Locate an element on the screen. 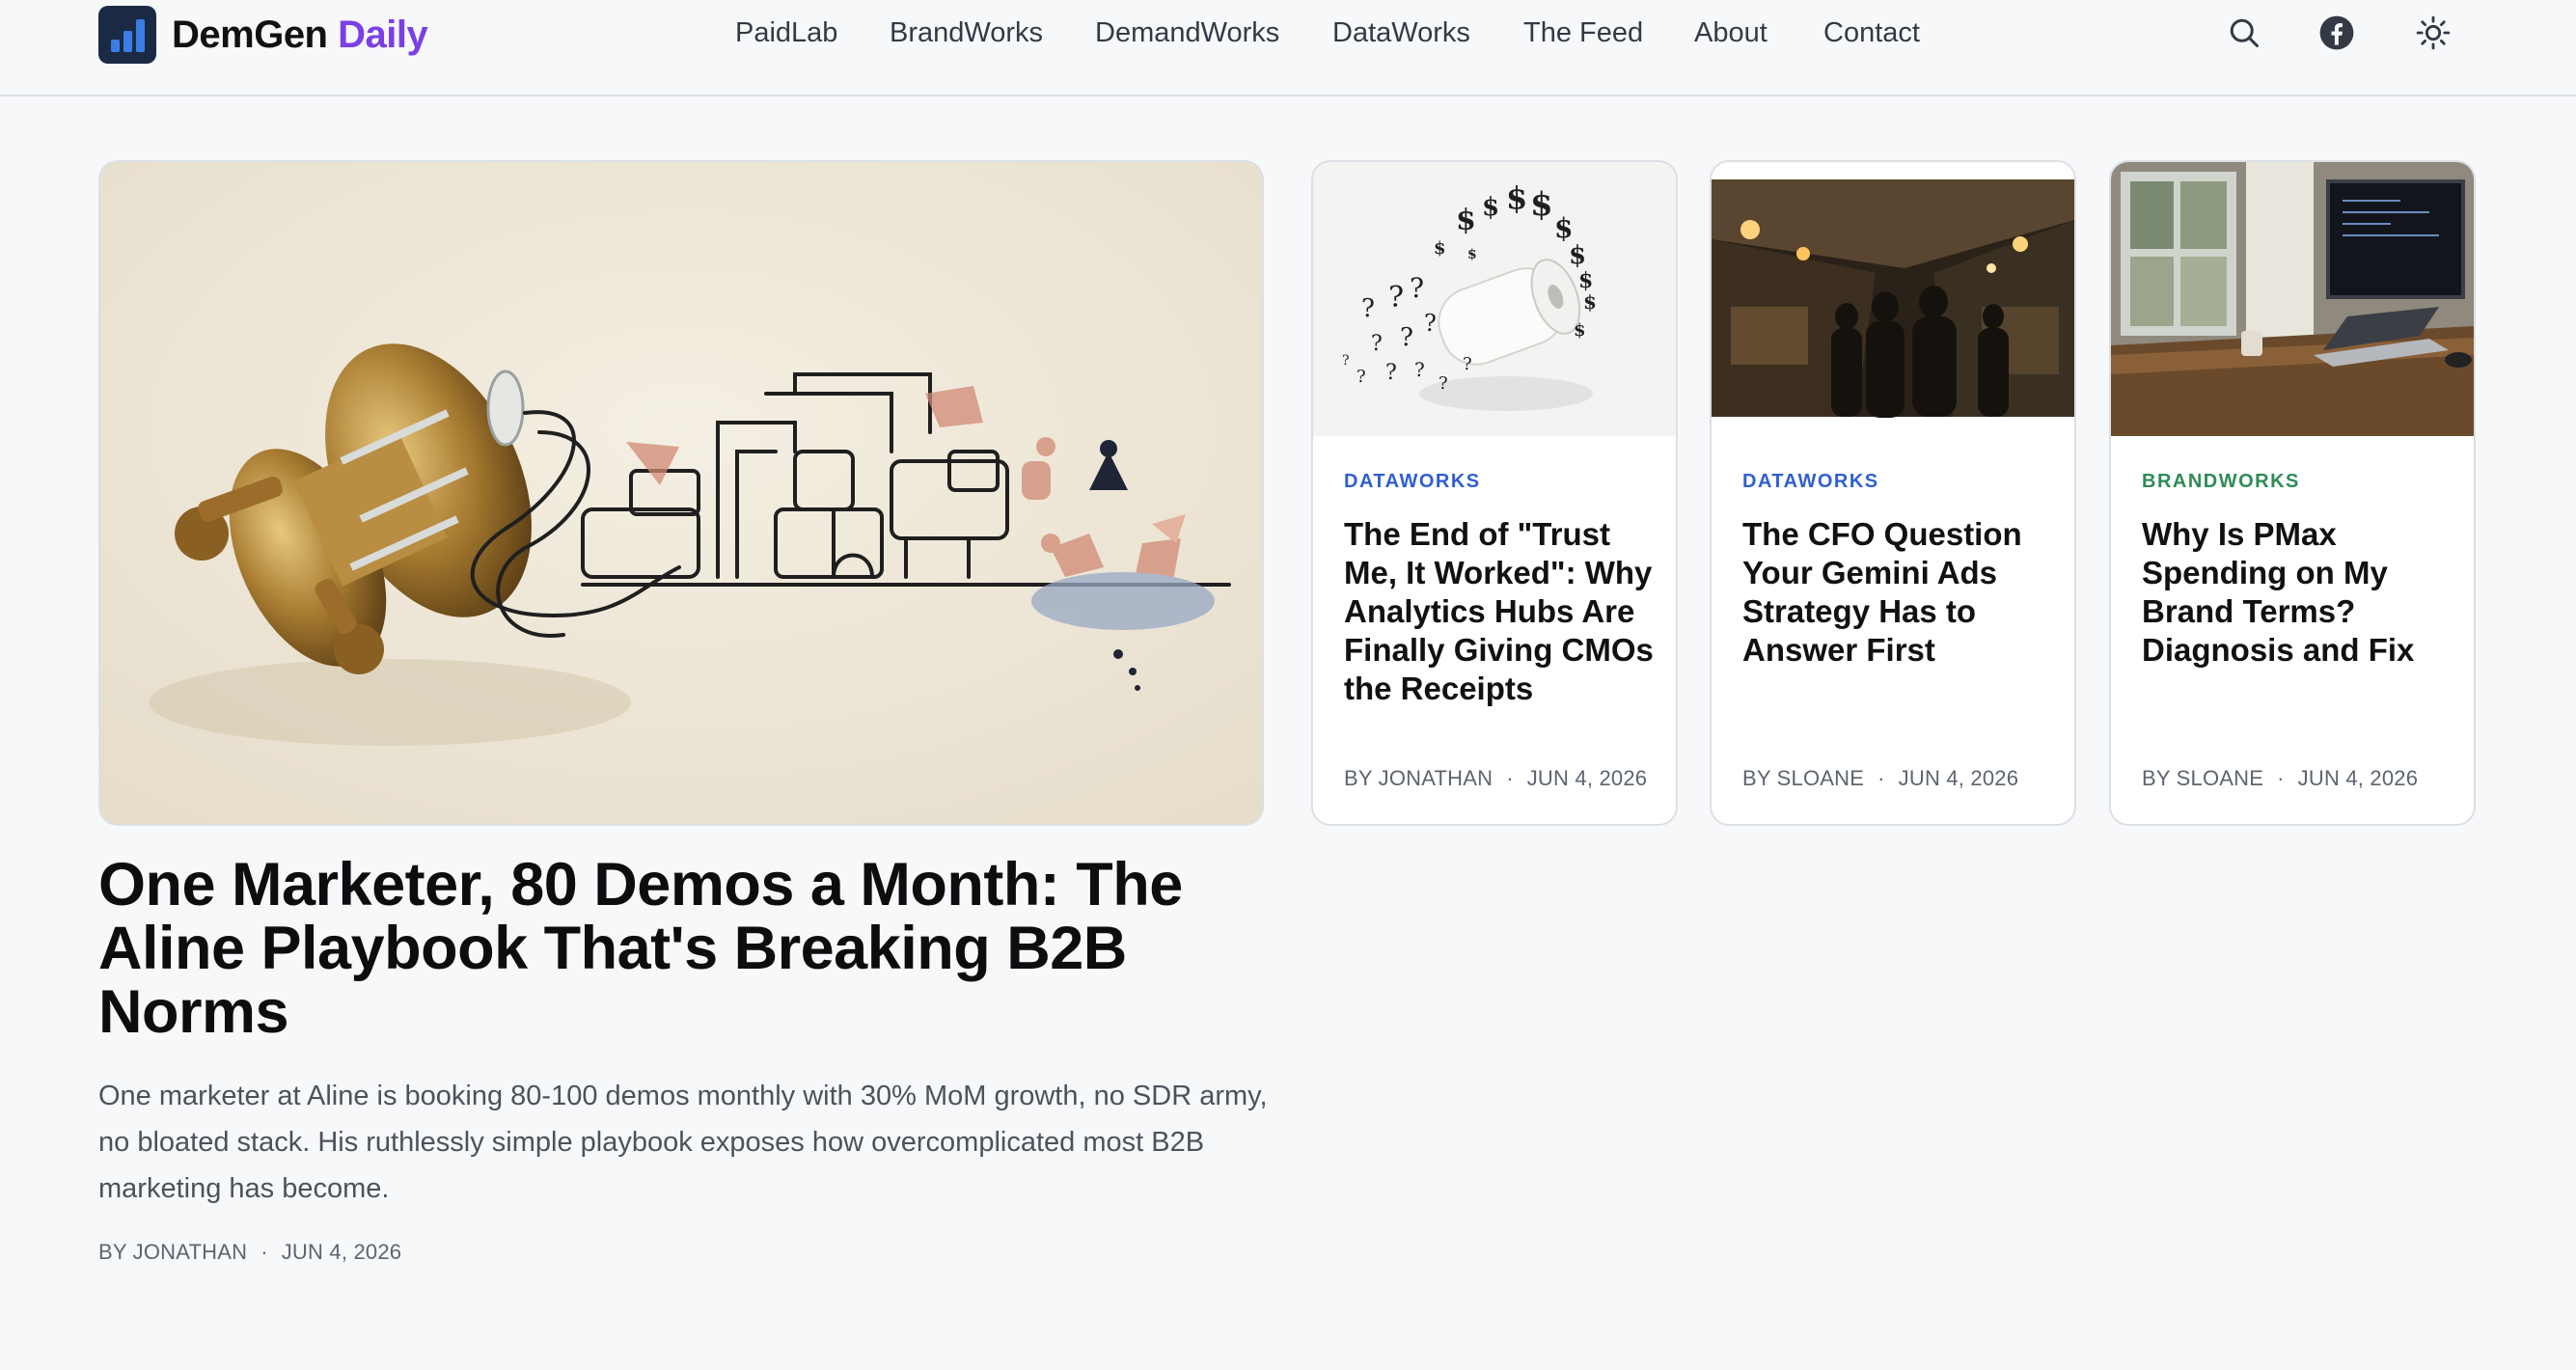  hero-date: JUN 4, 2026 is located at coordinates (342, 1252).